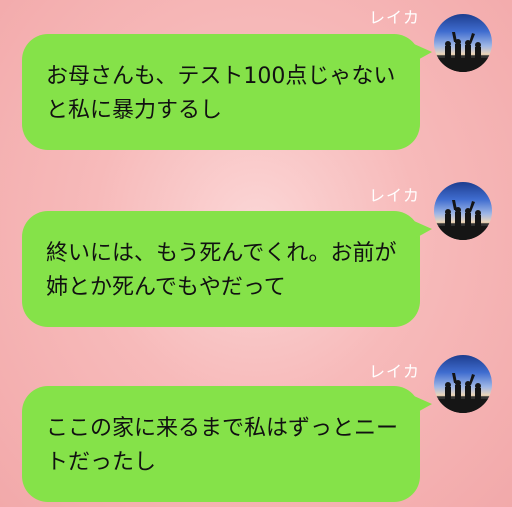 The width and height of the screenshot is (512, 507). What do you see at coordinates (221, 253) in the screenshot?
I see `message-line: 終いには、もう死んでくれ。お前が` at bounding box center [221, 253].